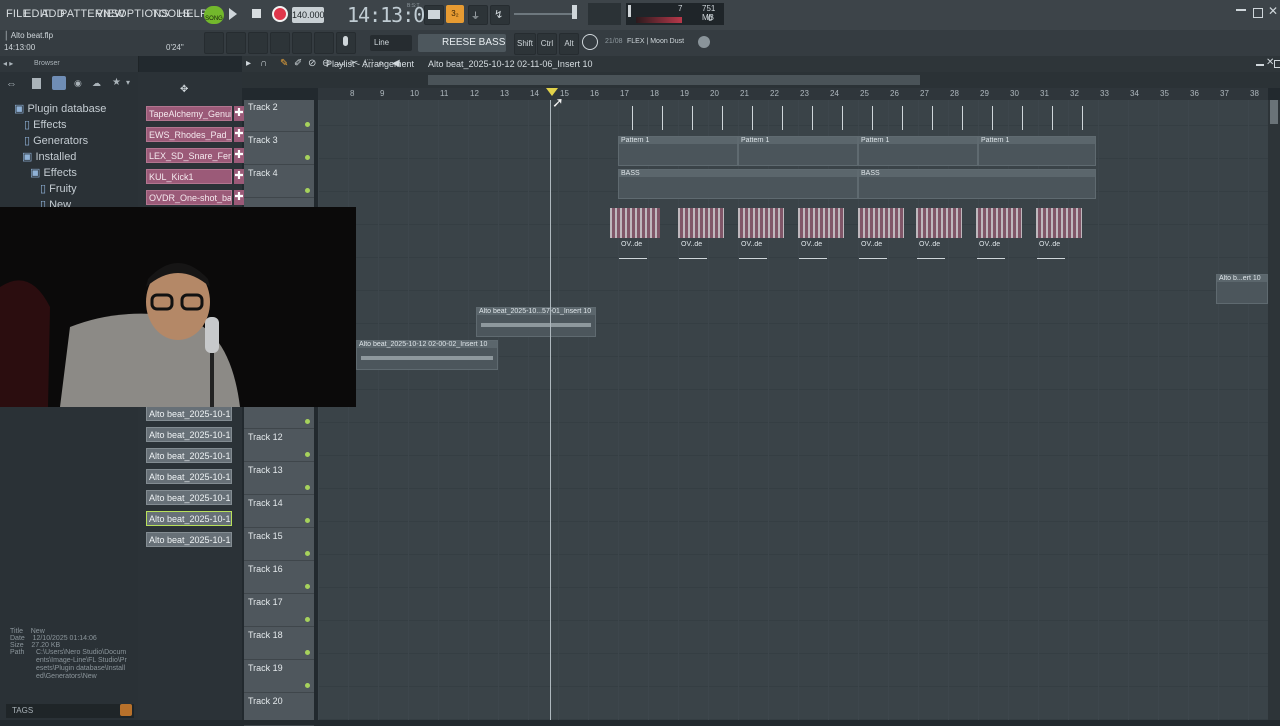  Describe the element at coordinates (279, 182) in the screenshot. I see `track-header: Track 4` at that location.